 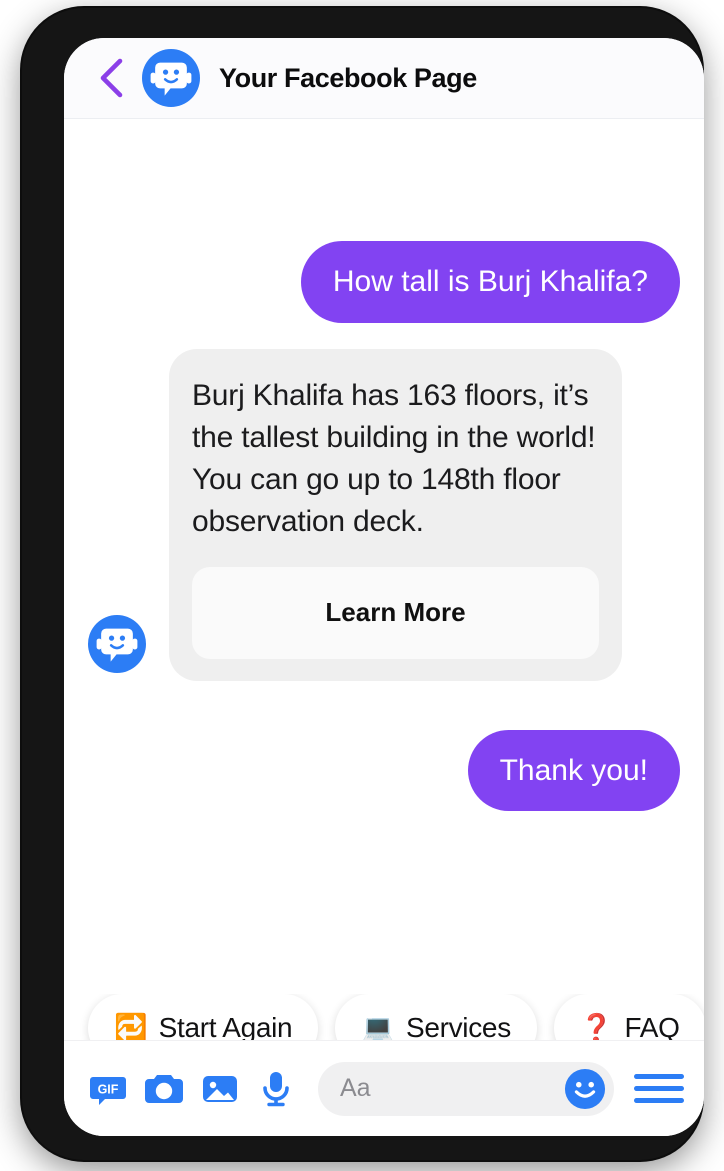 What do you see at coordinates (452, 1088) in the screenshot?
I see `message-input` at bounding box center [452, 1088].